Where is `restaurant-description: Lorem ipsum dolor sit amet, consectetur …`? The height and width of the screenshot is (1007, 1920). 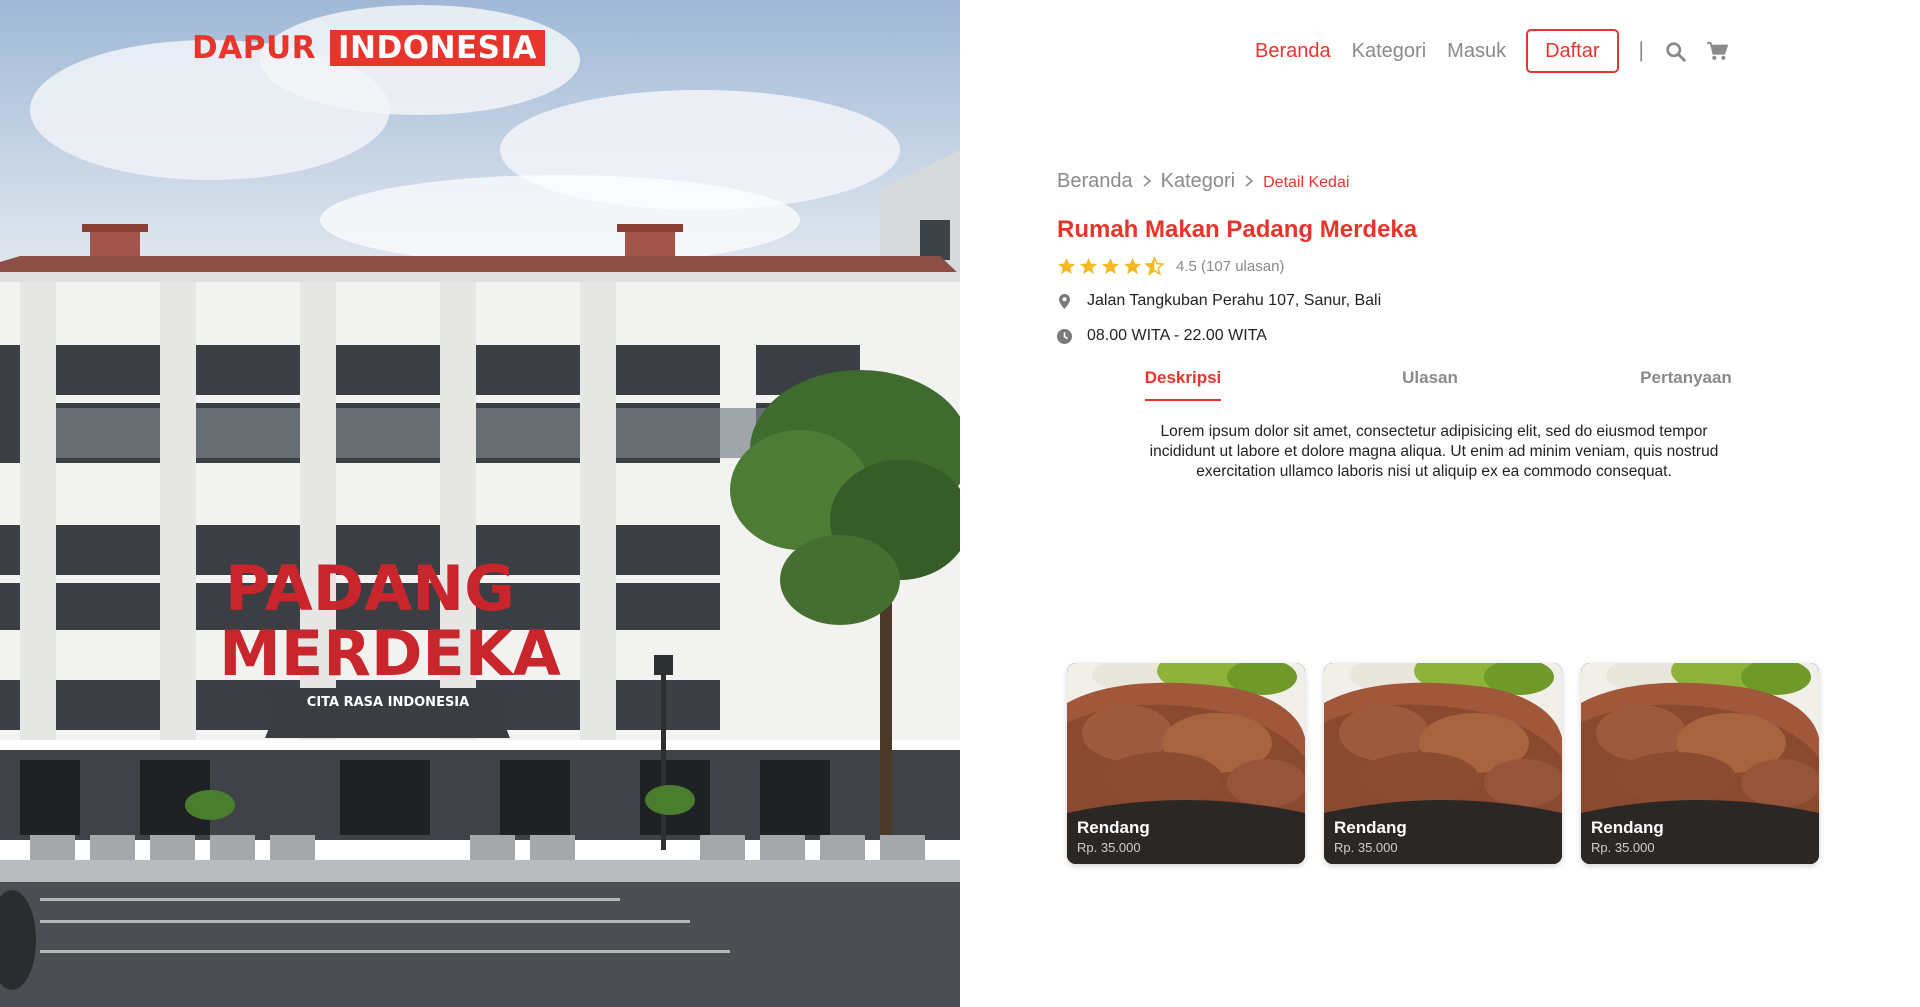
restaurant-description: Lorem ipsum dolor sit amet, consectetur … is located at coordinates (1434, 451).